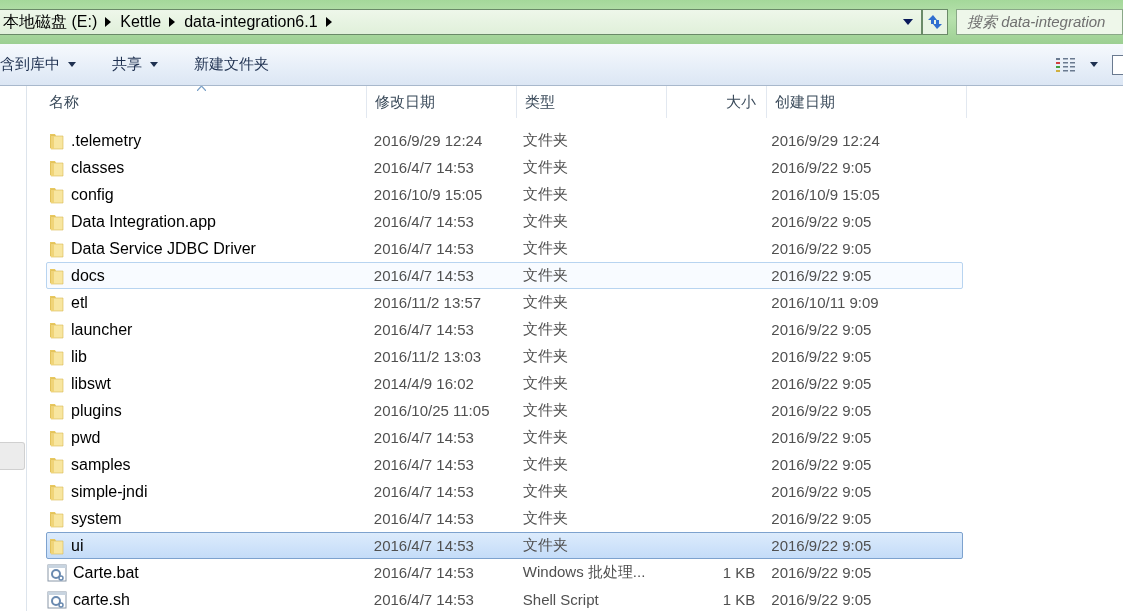 Image resolution: width=1123 pixels, height=611 pixels. What do you see at coordinates (109, 491) in the screenshot?
I see `file-name: simple-jndi` at bounding box center [109, 491].